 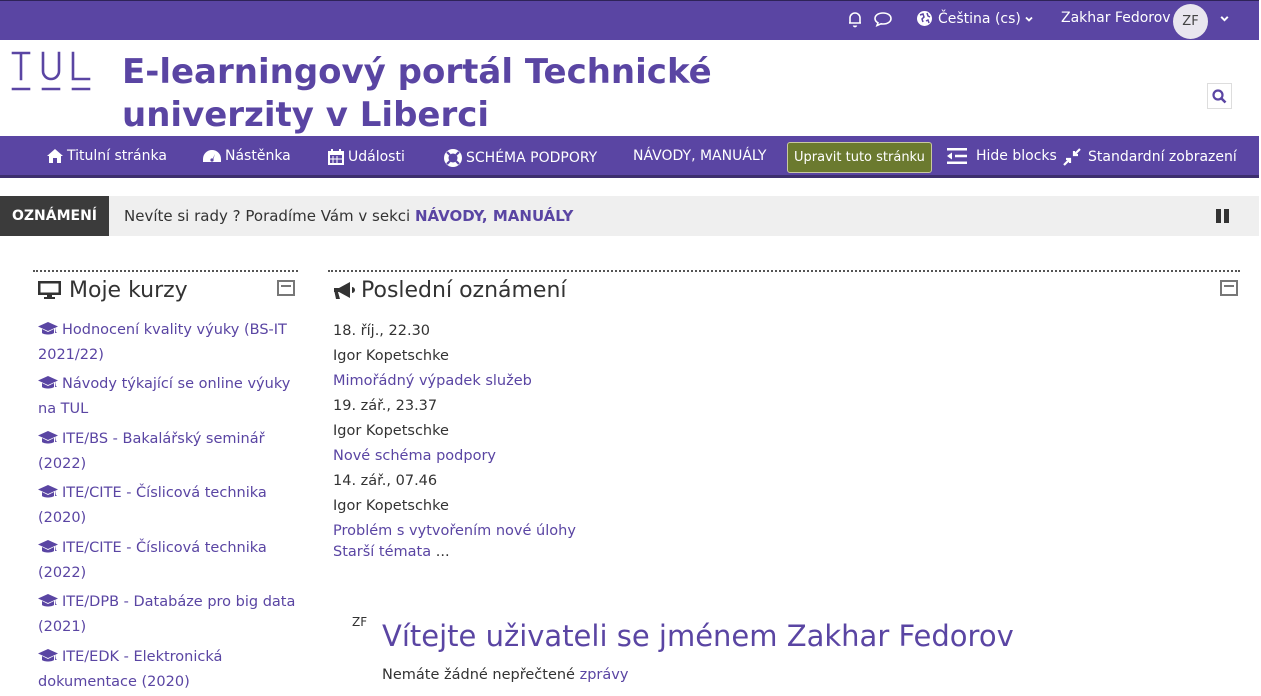 I want to click on course-link: Návody týkající se online výuky na TUL, so click(x=168, y=397).